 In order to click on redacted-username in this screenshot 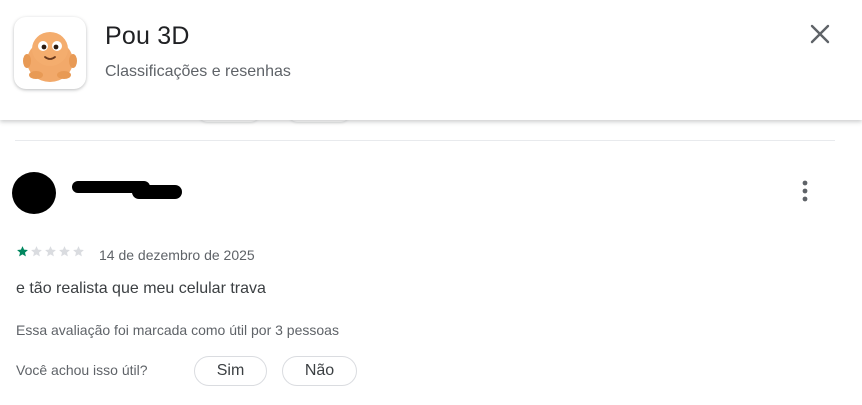, I will do `click(128, 193)`.